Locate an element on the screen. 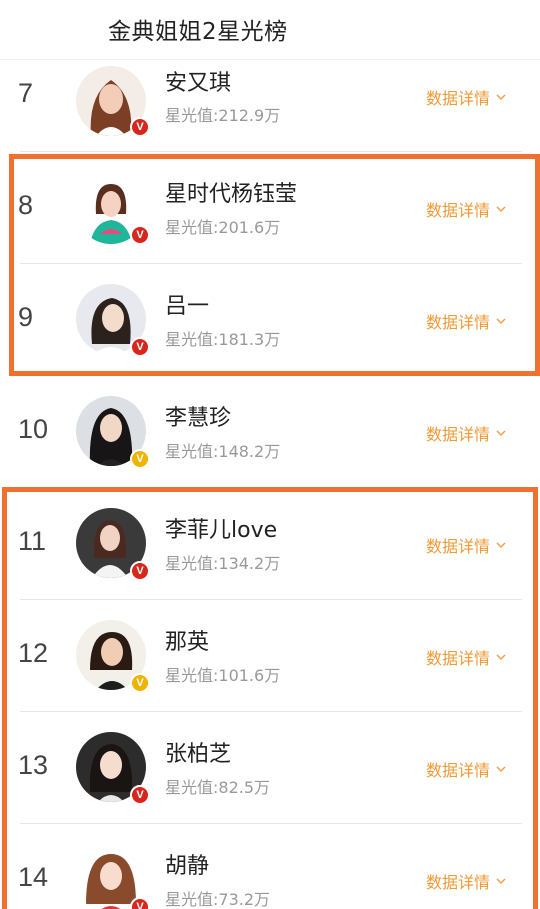 This screenshot has height=909, width=540. star-value: 星光值:148.2万 is located at coordinates (223, 451).